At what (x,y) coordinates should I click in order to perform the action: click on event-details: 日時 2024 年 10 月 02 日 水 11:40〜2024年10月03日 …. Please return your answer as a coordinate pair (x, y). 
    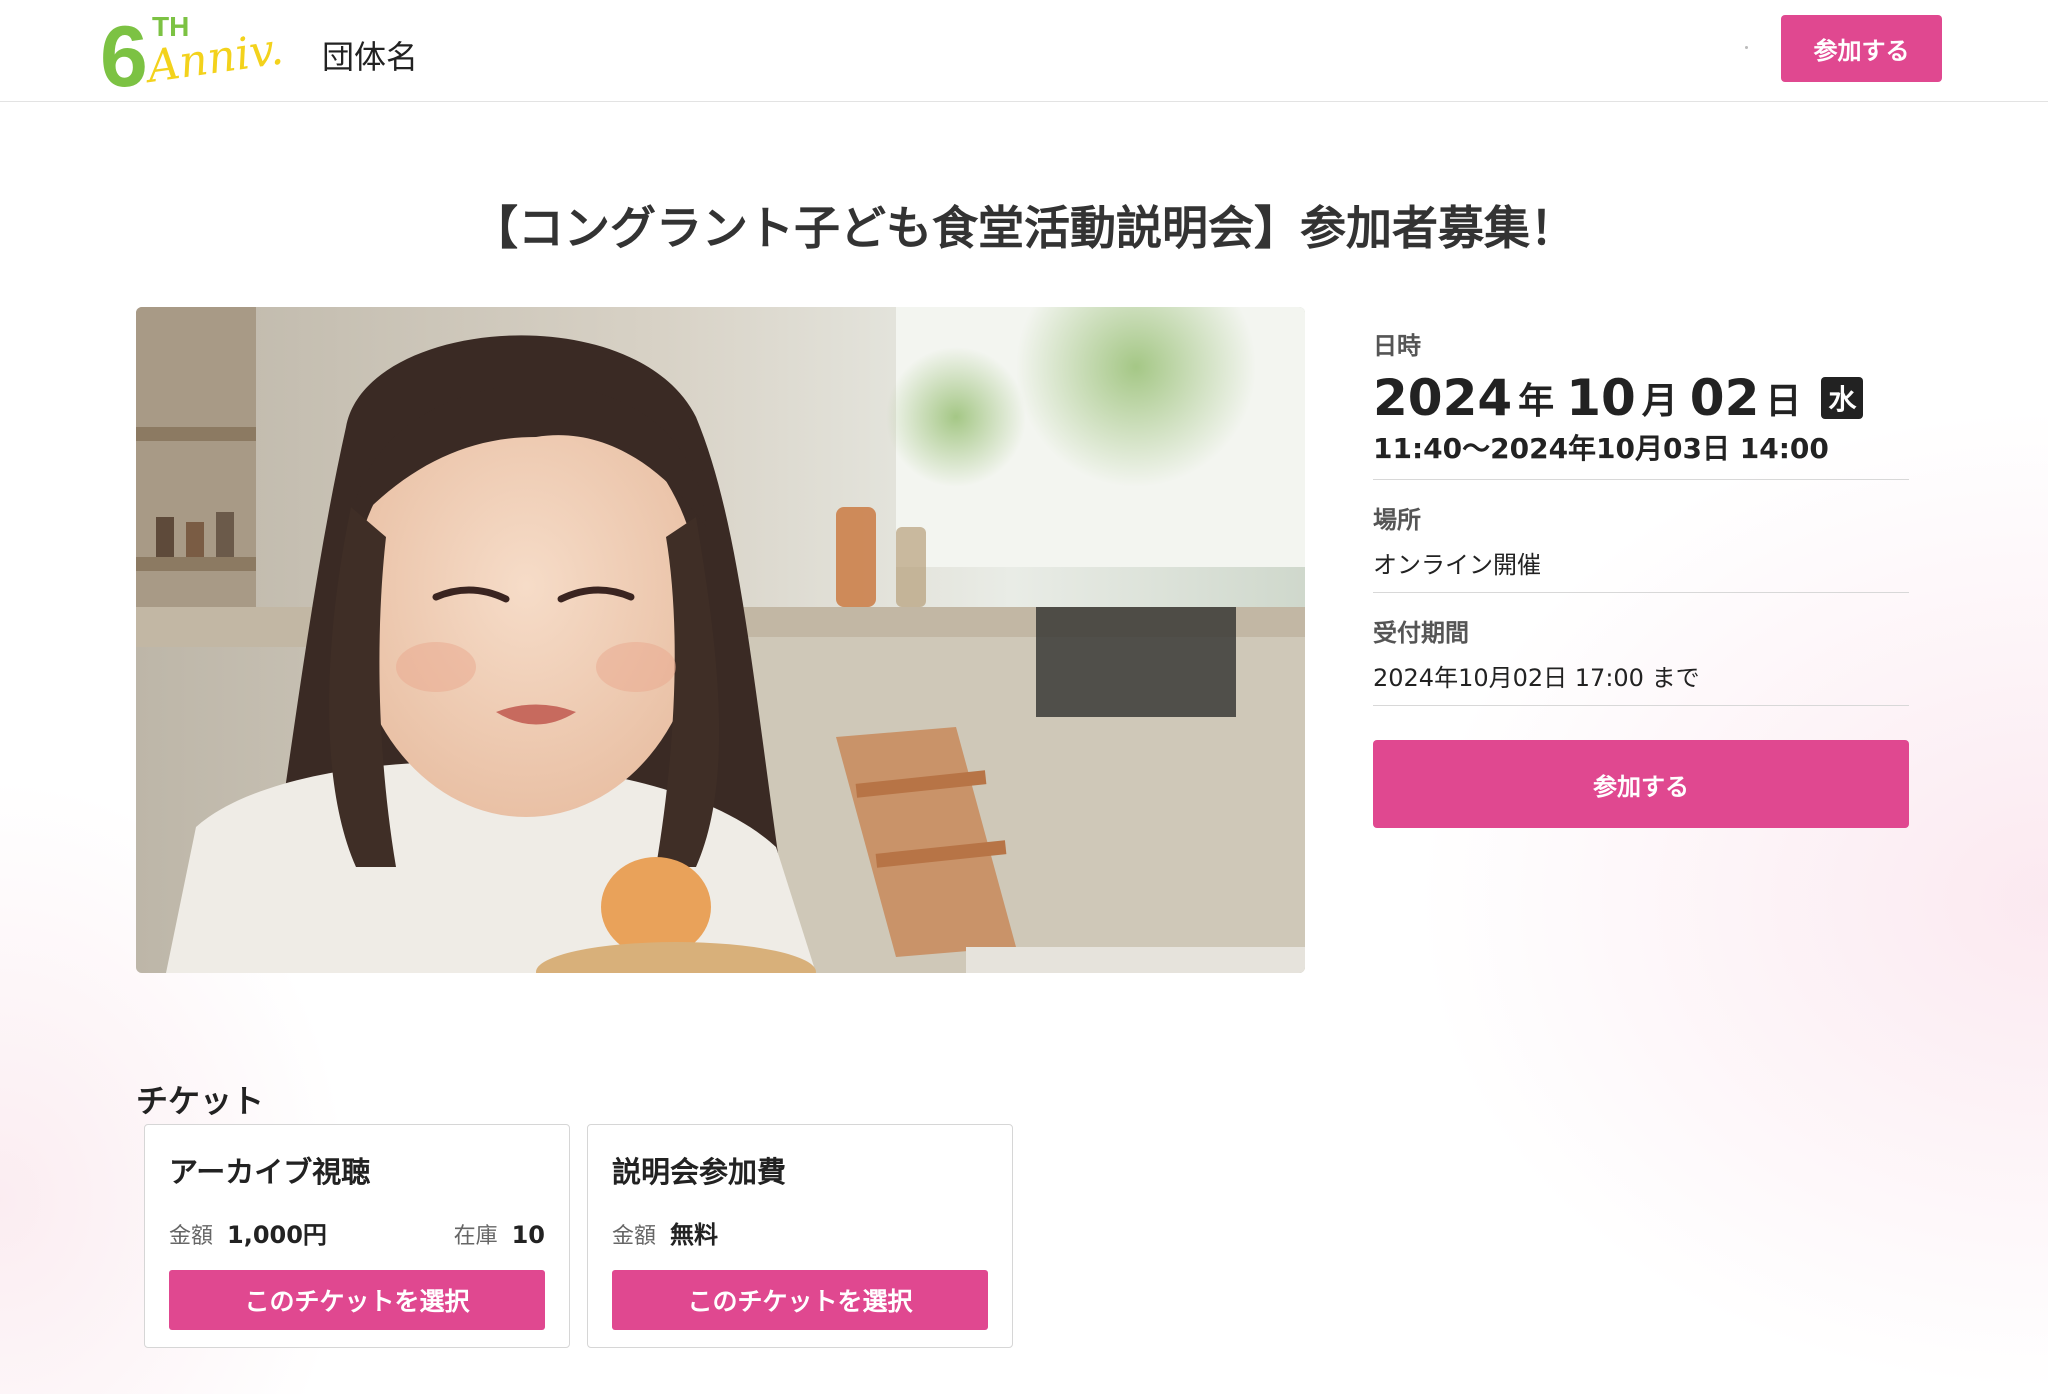
    Looking at the image, I should click on (1641, 577).